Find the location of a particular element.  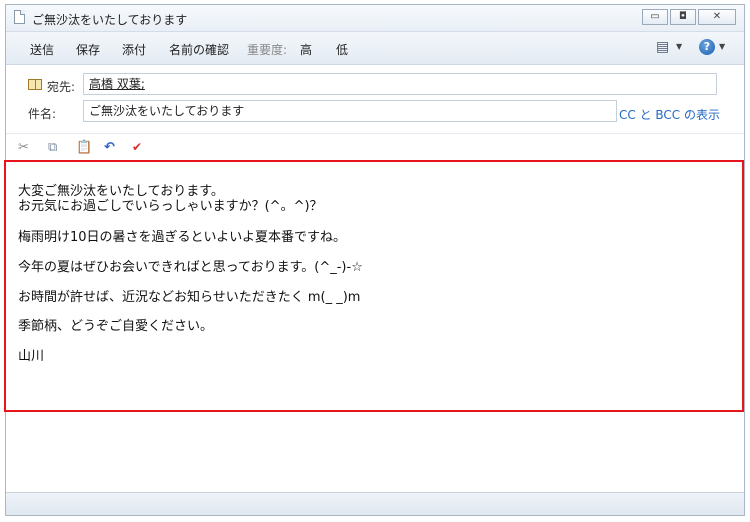

subject-field: ご無沙汰をいたしております is located at coordinates (350, 111).